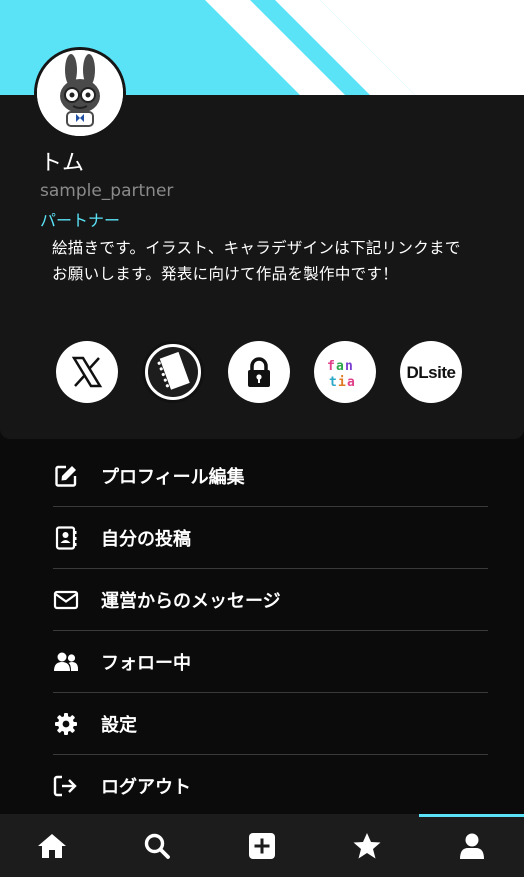 The width and height of the screenshot is (524, 877). What do you see at coordinates (173, 477) in the screenshot?
I see `menu-item-label: プロフィール編集` at bounding box center [173, 477].